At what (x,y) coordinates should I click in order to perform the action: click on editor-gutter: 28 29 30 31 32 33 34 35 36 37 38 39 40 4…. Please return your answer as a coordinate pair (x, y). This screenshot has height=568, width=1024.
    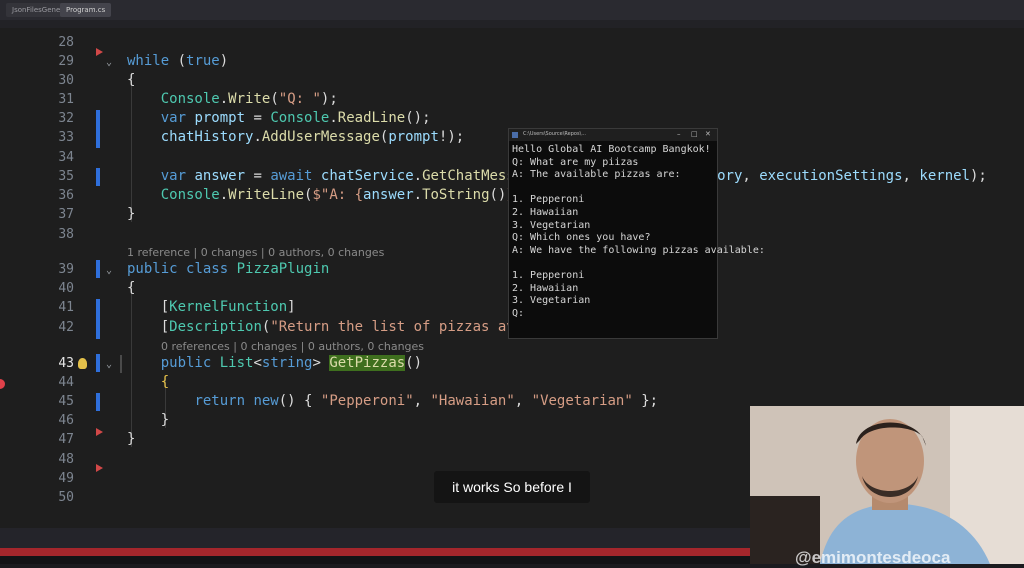
    Looking at the image, I should click on (61, 282).